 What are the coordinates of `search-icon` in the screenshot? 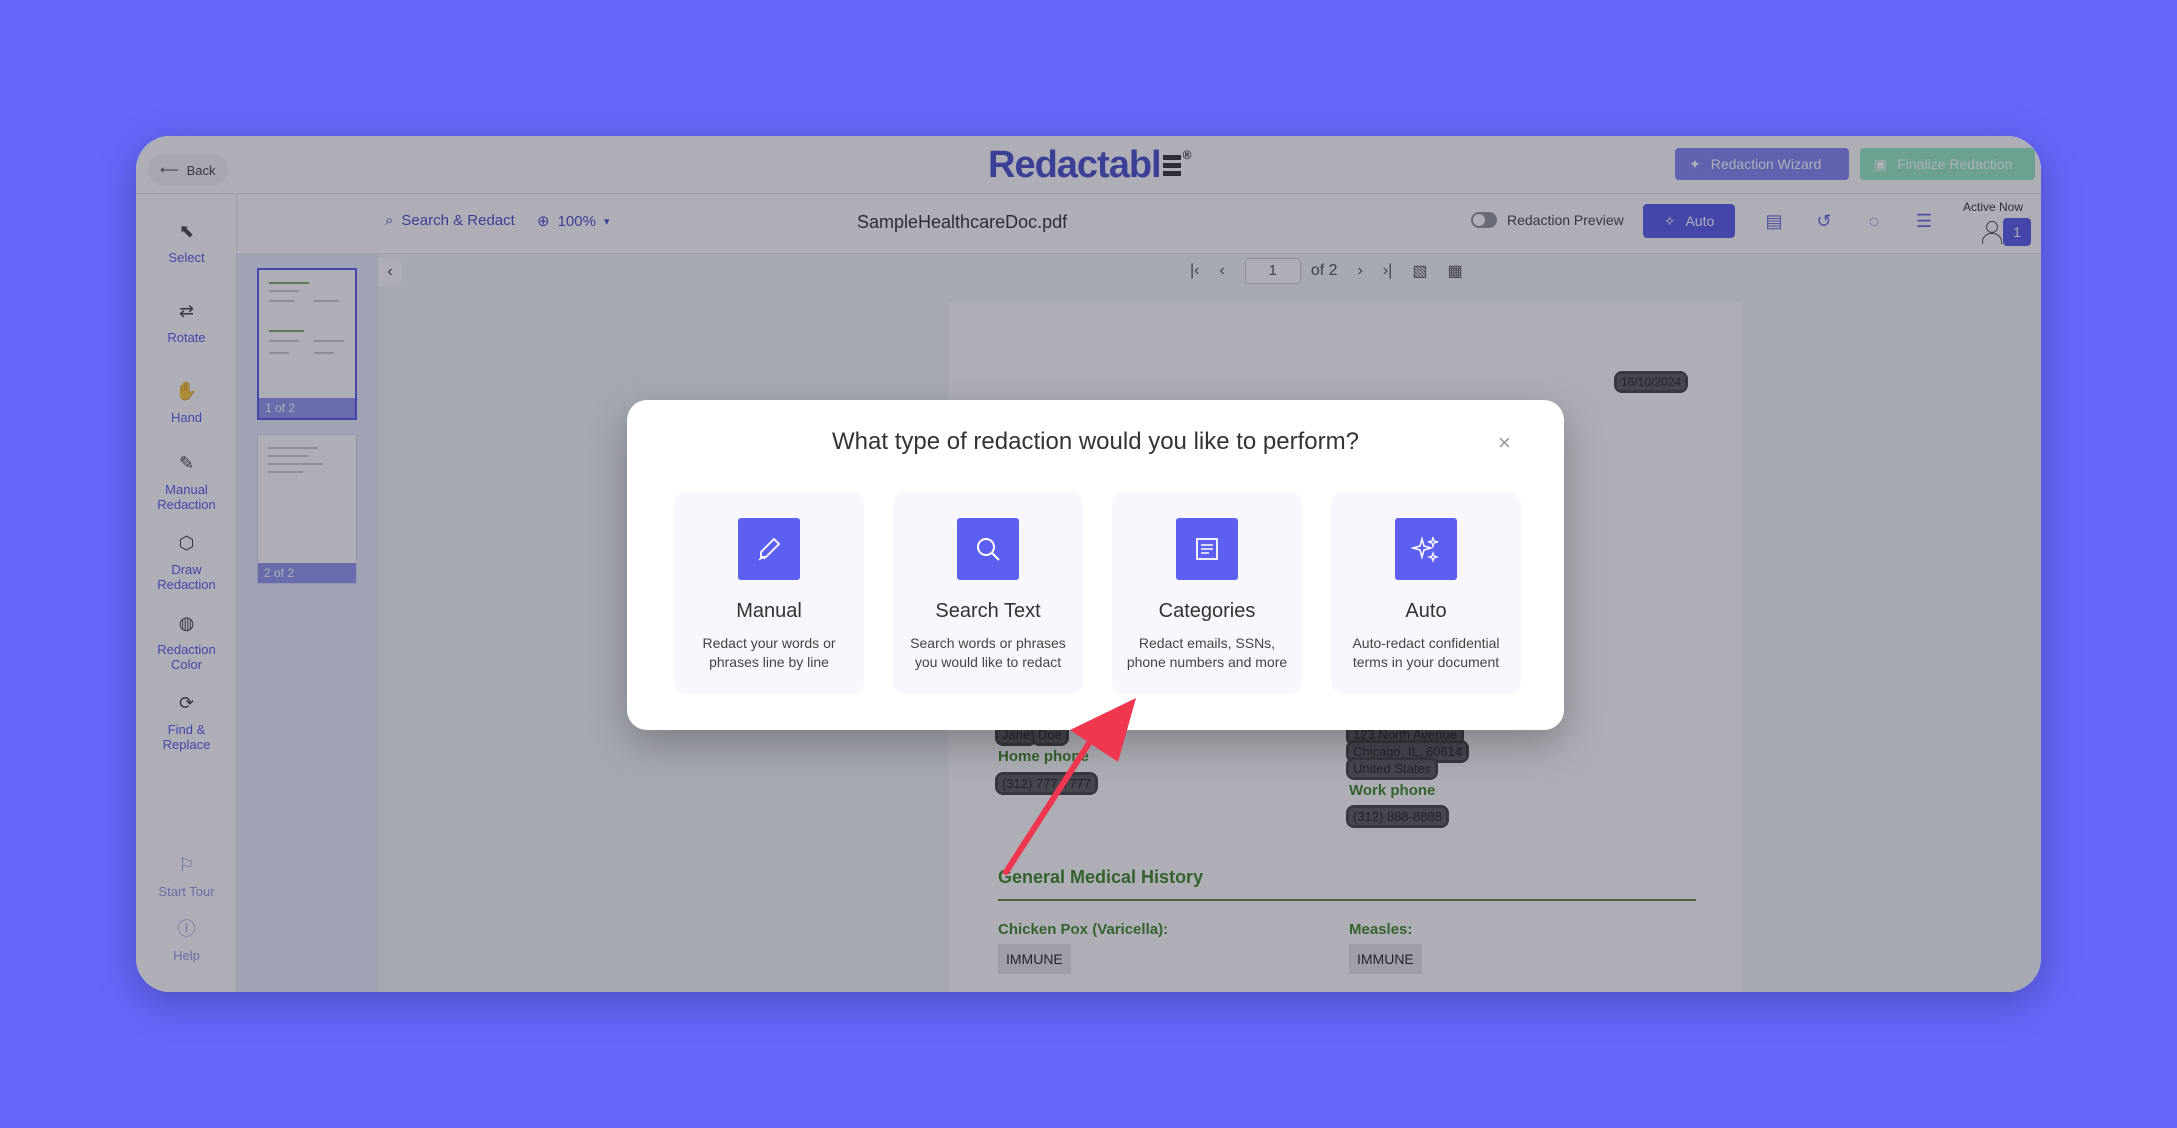 It's located at (988, 549).